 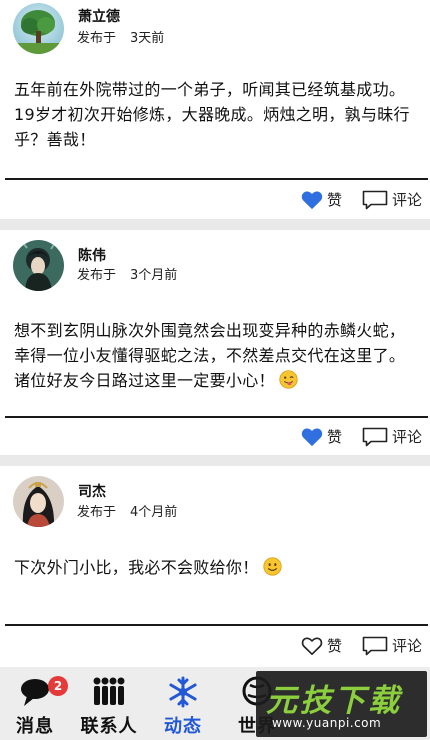 I want to click on people-icon, so click(x=109, y=691).